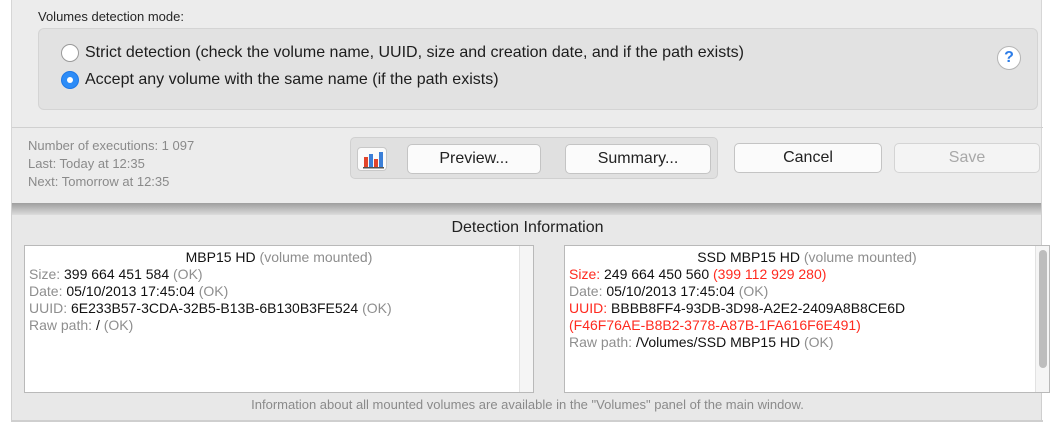  What do you see at coordinates (111, 16) in the screenshot?
I see `detection-mode-title: Volumes detection mode:` at bounding box center [111, 16].